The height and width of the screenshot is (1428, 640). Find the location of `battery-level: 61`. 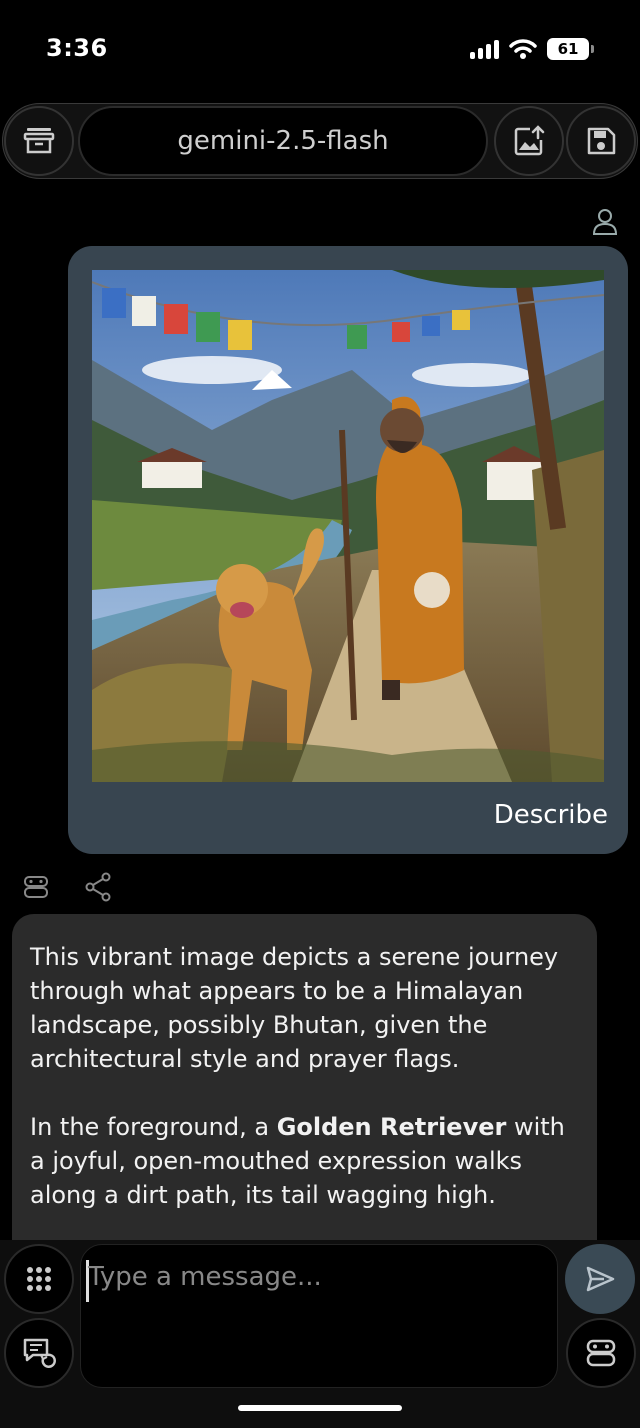

battery-level: 61 is located at coordinates (568, 49).